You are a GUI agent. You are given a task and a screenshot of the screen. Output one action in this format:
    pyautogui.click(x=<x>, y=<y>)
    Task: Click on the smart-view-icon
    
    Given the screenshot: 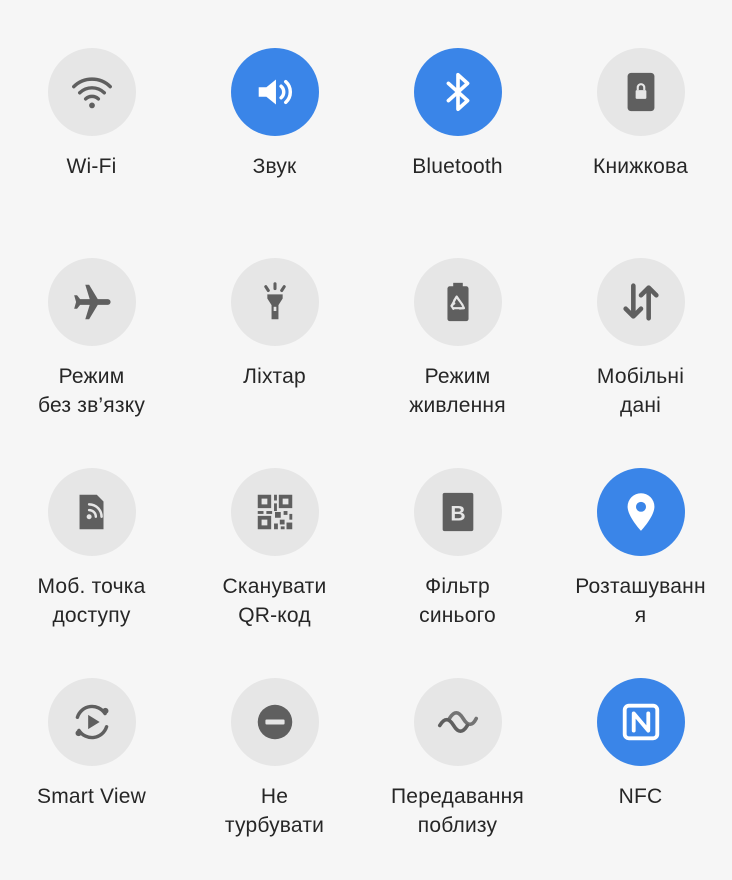 What is the action you would take?
    pyautogui.click(x=91, y=722)
    